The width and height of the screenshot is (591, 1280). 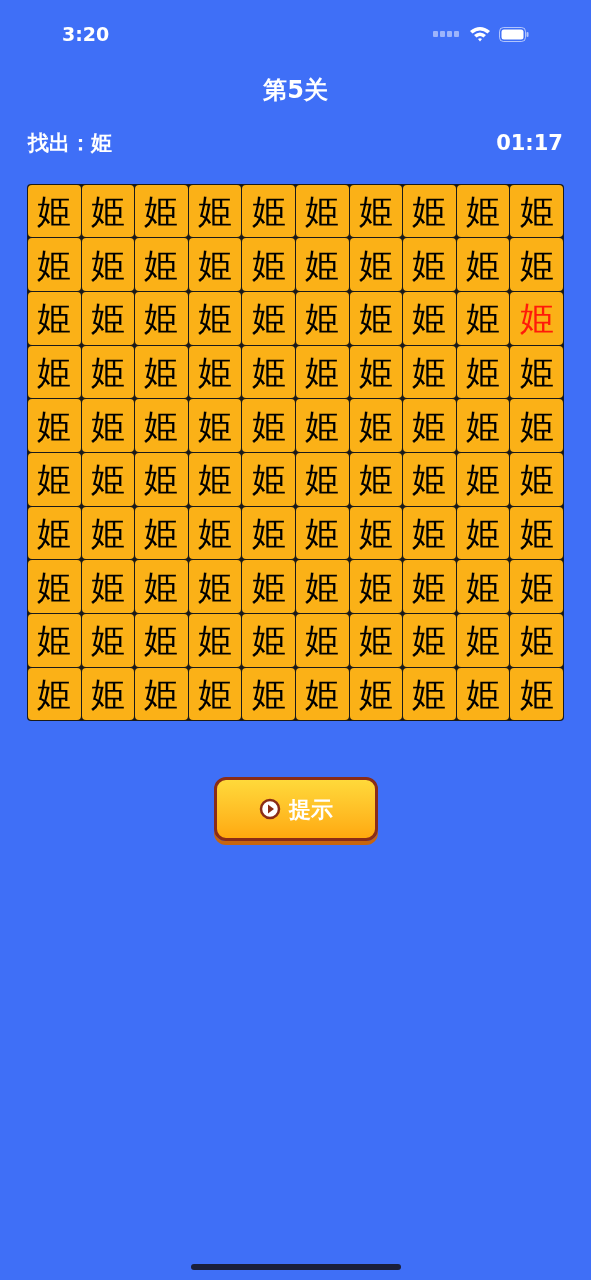 What do you see at coordinates (529, 143) in the screenshot?
I see `timer: 01:17` at bounding box center [529, 143].